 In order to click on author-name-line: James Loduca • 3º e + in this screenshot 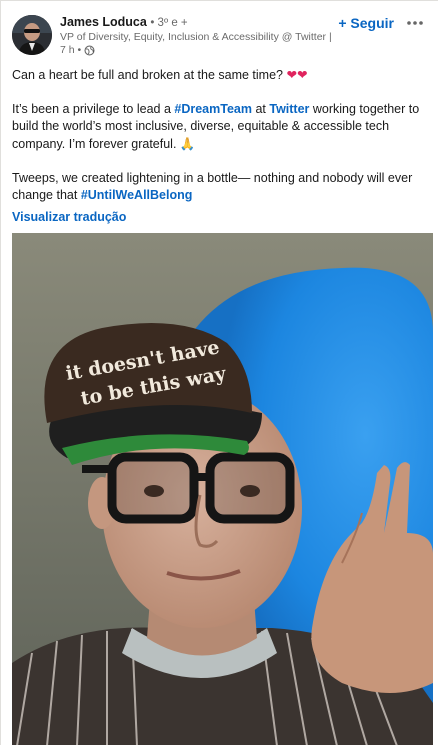, I will do `click(200, 23)`.